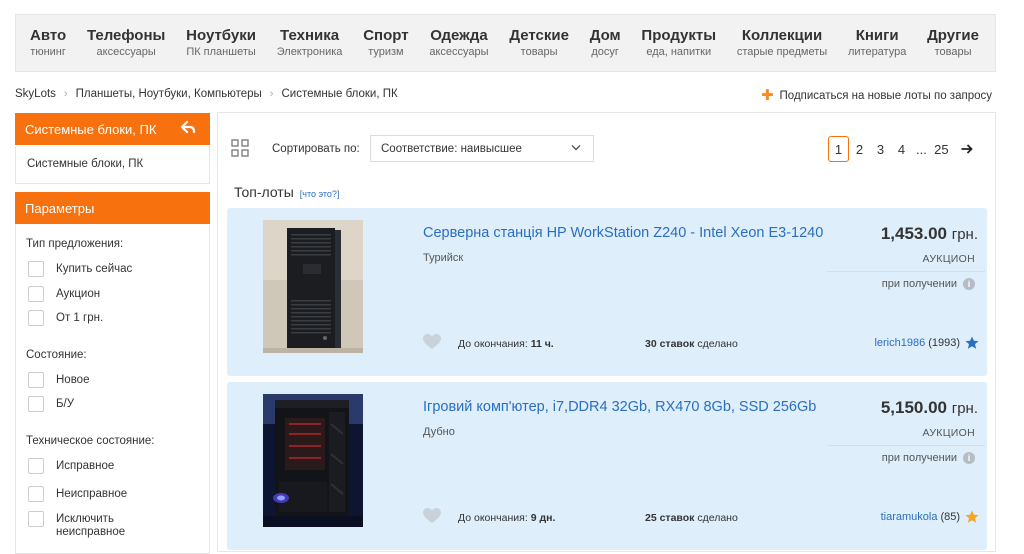 This screenshot has width=1024, height=554. Describe the element at coordinates (953, 35) in the screenshot. I see `nav-title: Другие` at that location.